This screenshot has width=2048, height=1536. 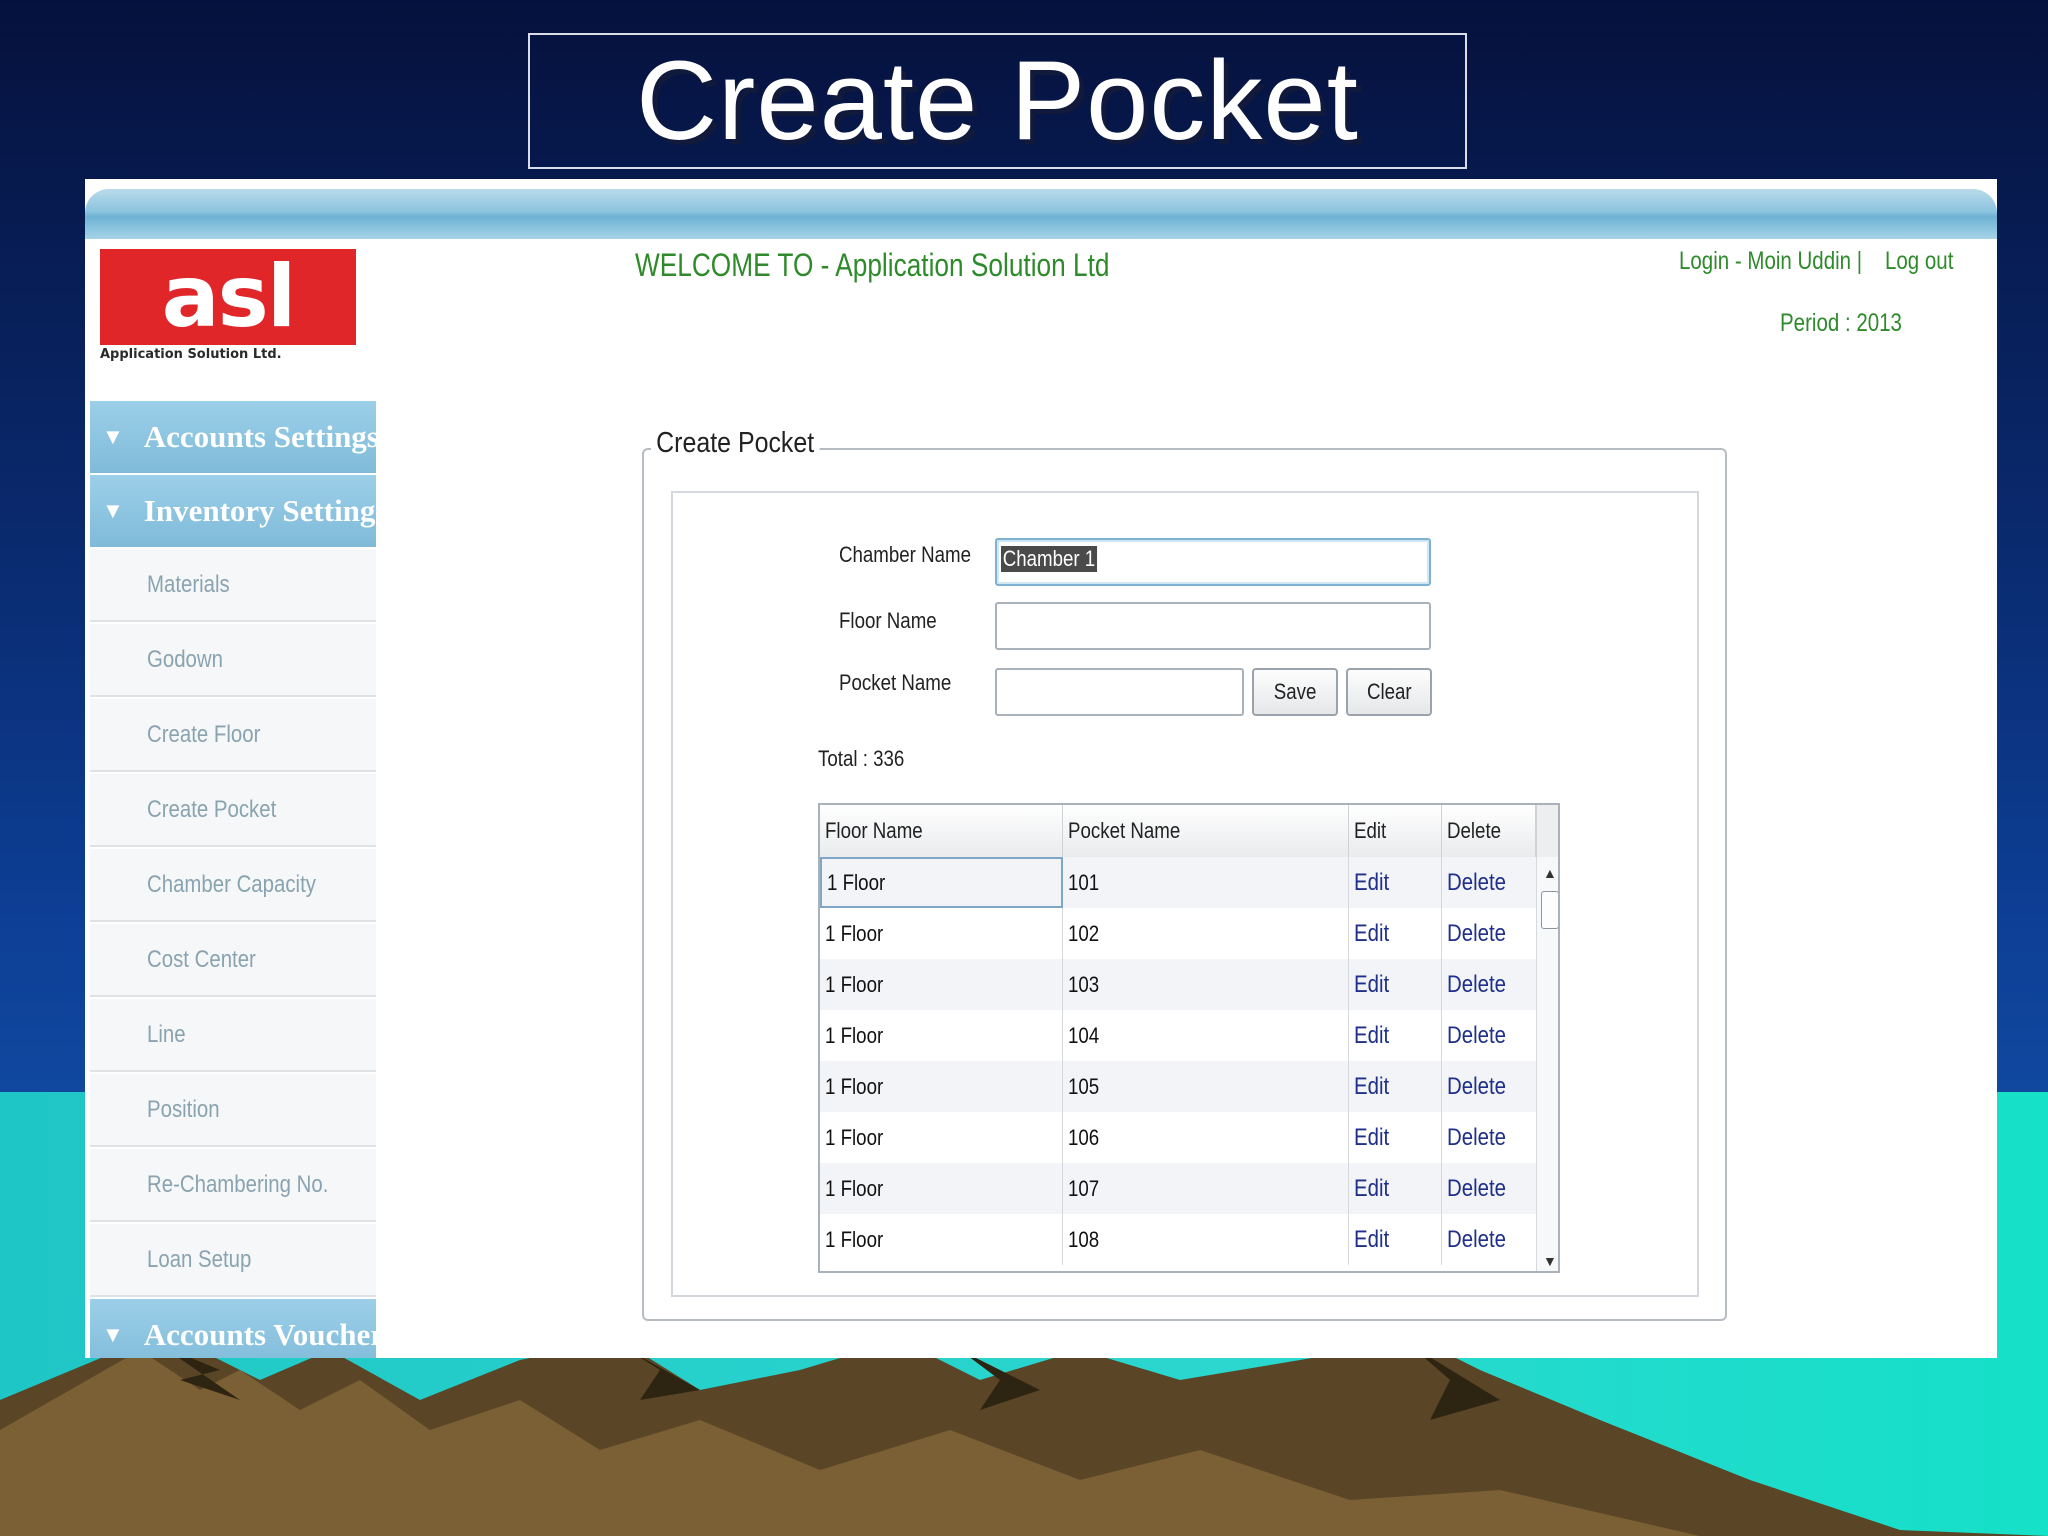 I want to click on chamber-name-value: Chamber 1, so click(x=1049, y=559).